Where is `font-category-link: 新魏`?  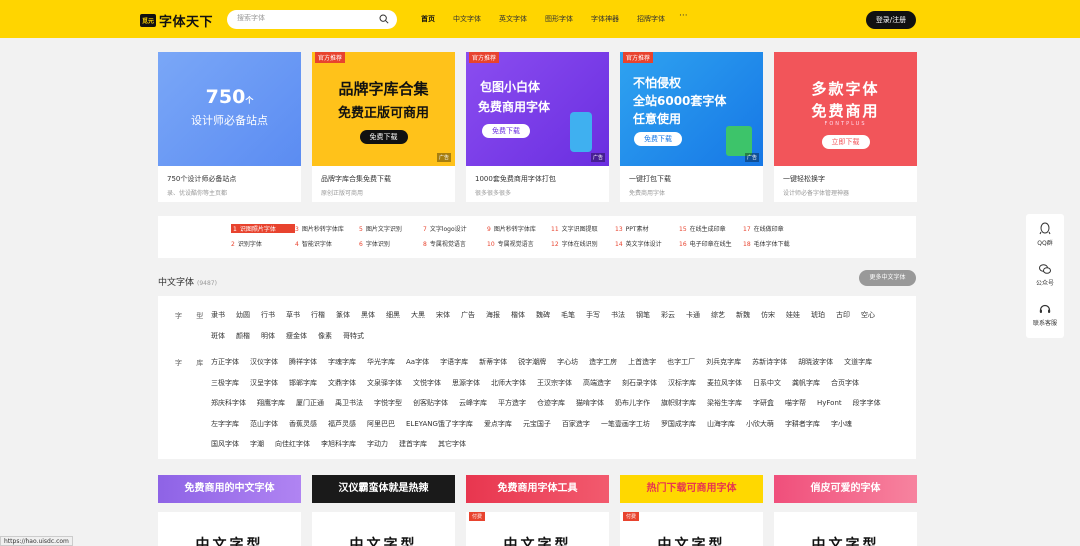
font-category-link: 新魏 is located at coordinates (743, 315).